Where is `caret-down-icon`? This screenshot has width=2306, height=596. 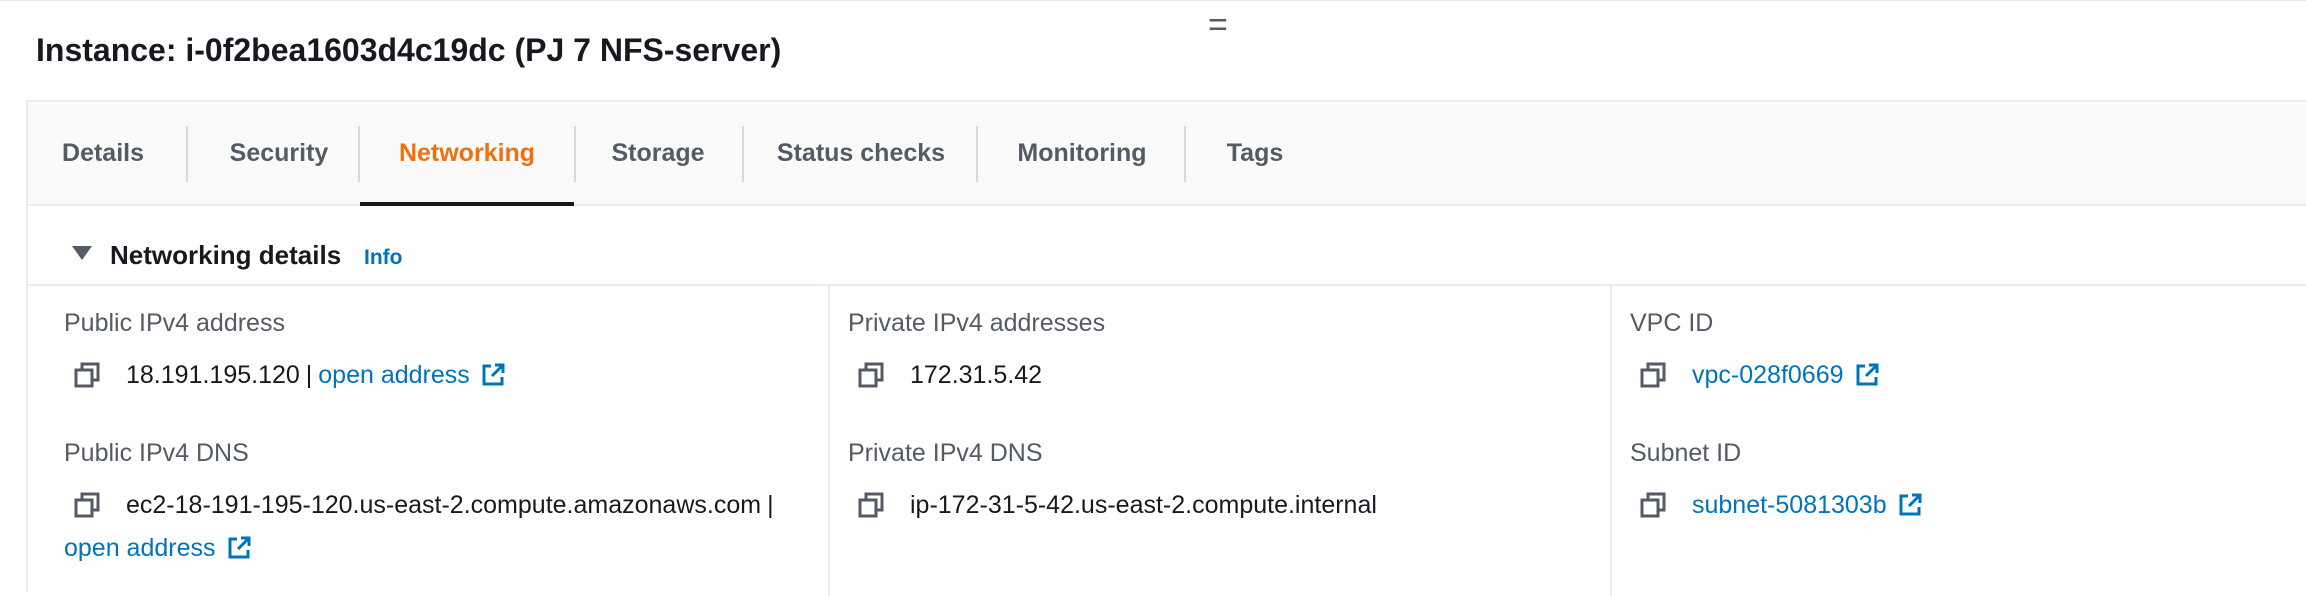 caret-down-icon is located at coordinates (82, 253).